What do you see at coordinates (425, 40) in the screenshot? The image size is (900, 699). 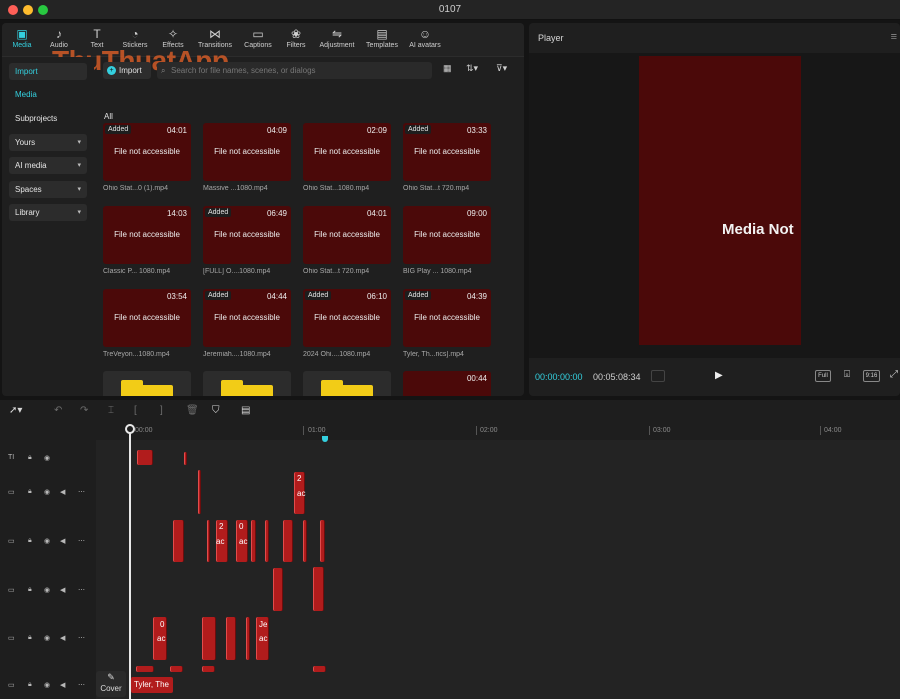 I see `tab-ai-avatars: ☺ AI avatars` at bounding box center [425, 40].